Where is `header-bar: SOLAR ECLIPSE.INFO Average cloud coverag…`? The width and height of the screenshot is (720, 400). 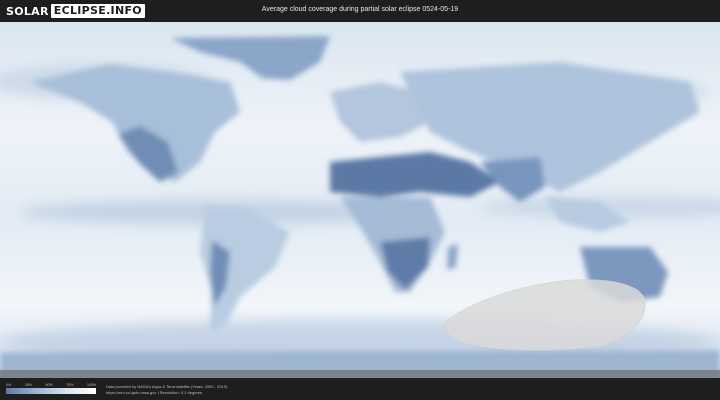
header-bar: SOLAR ECLIPSE.INFO Average cloud coverag… is located at coordinates (360, 11).